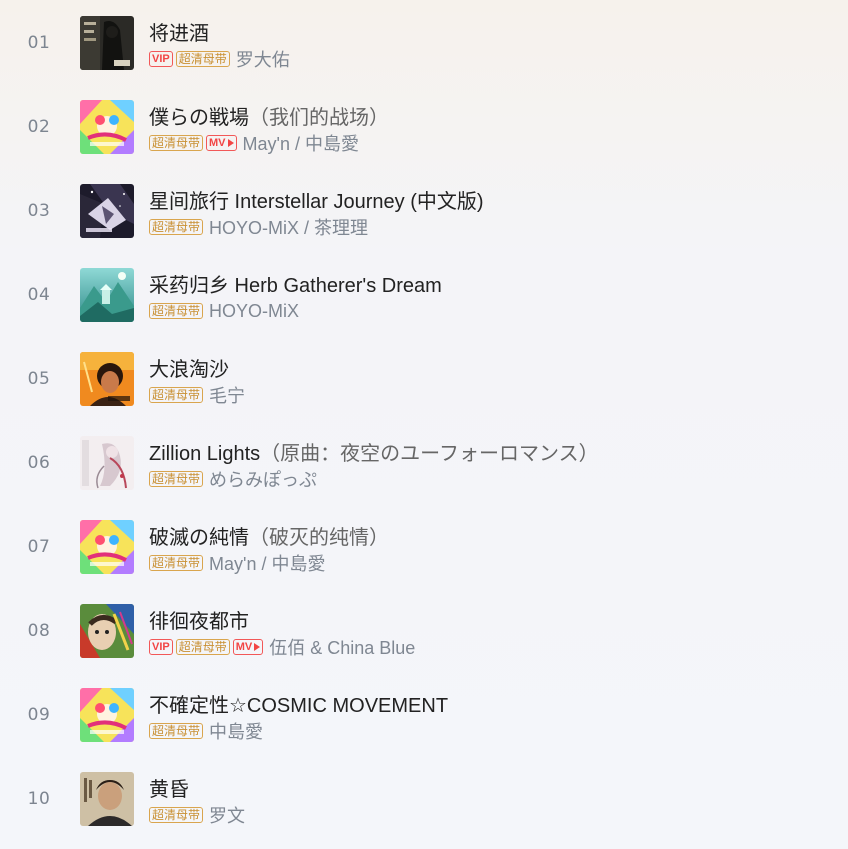 This screenshot has width=848, height=849. I want to click on track-title: 僕らの戦場（我们的战场）, so click(269, 115).